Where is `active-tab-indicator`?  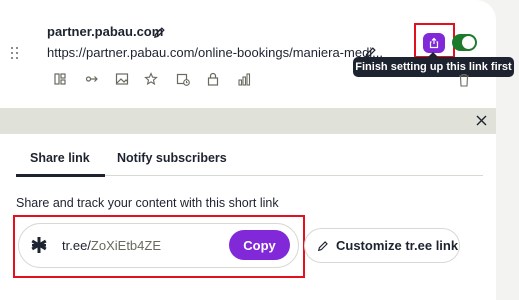 active-tab-indicator is located at coordinates (60, 175).